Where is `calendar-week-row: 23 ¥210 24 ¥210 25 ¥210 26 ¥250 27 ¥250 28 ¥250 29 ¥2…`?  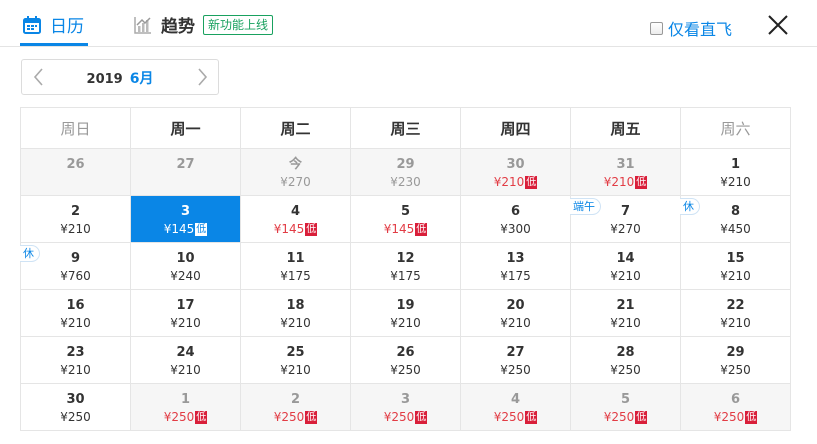
calendar-week-row: 23 ¥210 24 ¥210 25 ¥210 26 ¥250 27 ¥250 28 ¥250 29 ¥2… is located at coordinates (405, 360).